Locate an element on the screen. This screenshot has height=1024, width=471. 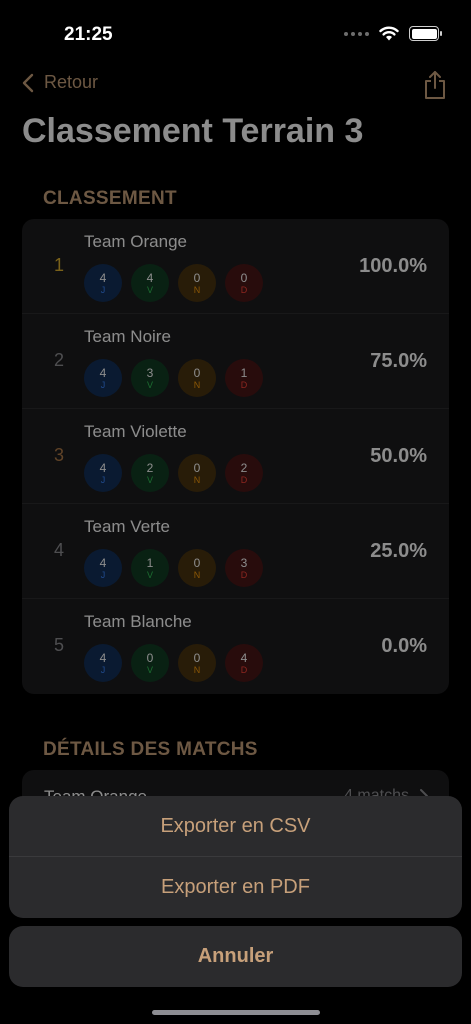
ranking-row: 3 Team Violette 4J 2V 0N 2D 50.0% is located at coordinates (235, 456).